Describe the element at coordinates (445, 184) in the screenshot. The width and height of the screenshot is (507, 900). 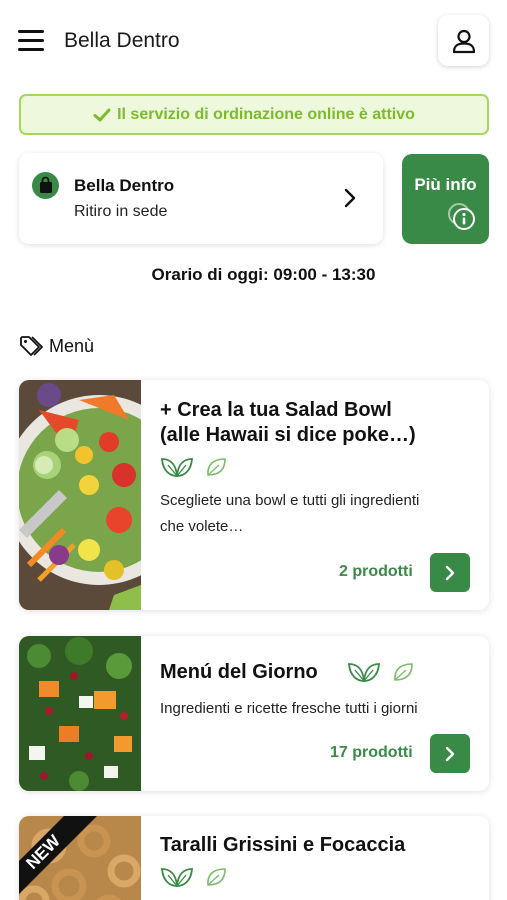
I see `more-info-label: Più info` at that location.